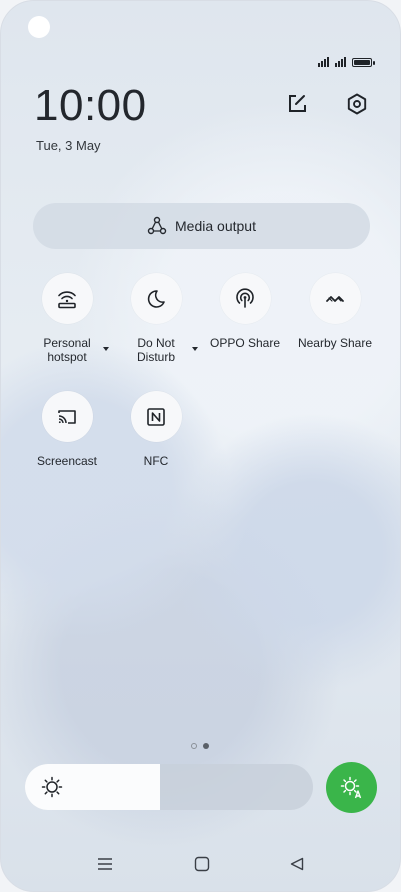 The height and width of the screenshot is (892, 401). I want to click on screencast-icon, so click(67, 416).